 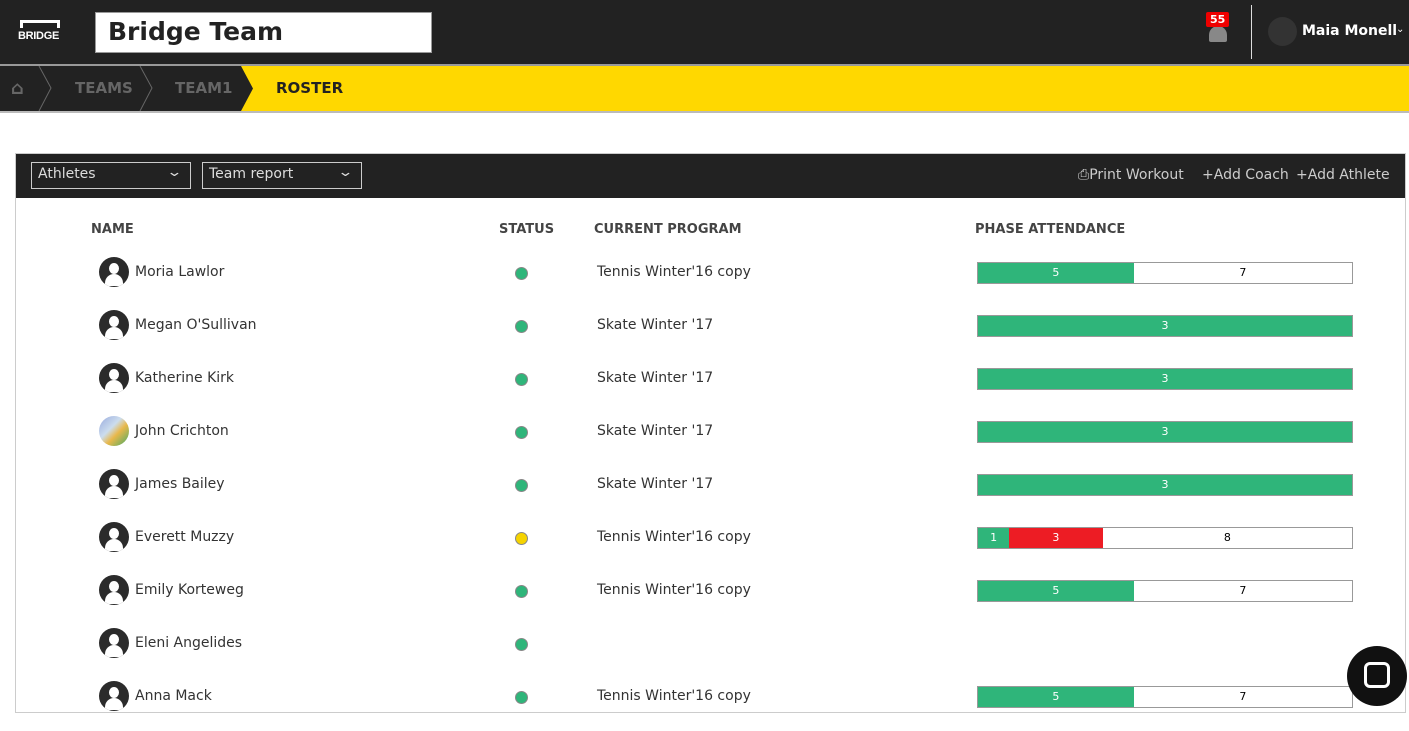 I want to click on notification-badge: 55, so click(x=1218, y=19).